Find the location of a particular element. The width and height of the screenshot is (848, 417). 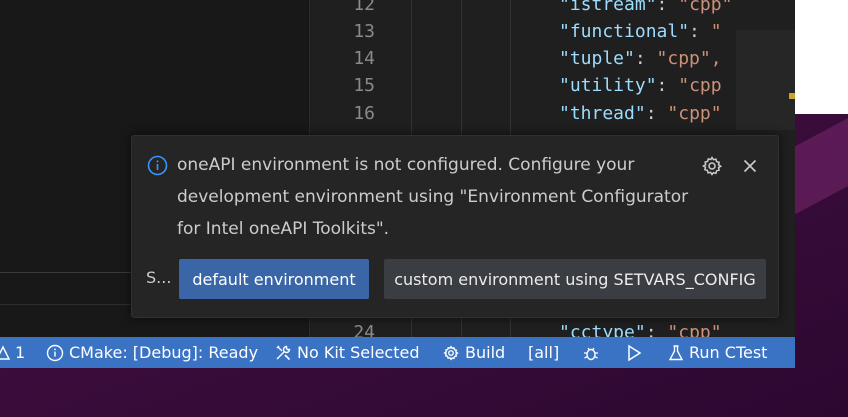

warnings-indicator: 1 is located at coordinates (12, 352).